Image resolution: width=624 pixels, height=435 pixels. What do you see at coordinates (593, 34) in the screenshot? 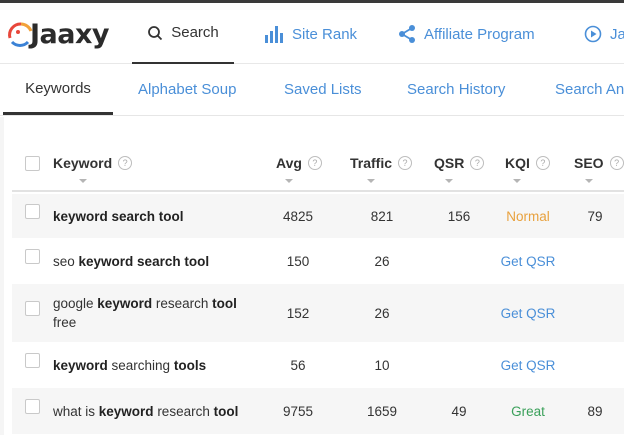
I see `play-circle-icon` at bounding box center [593, 34].